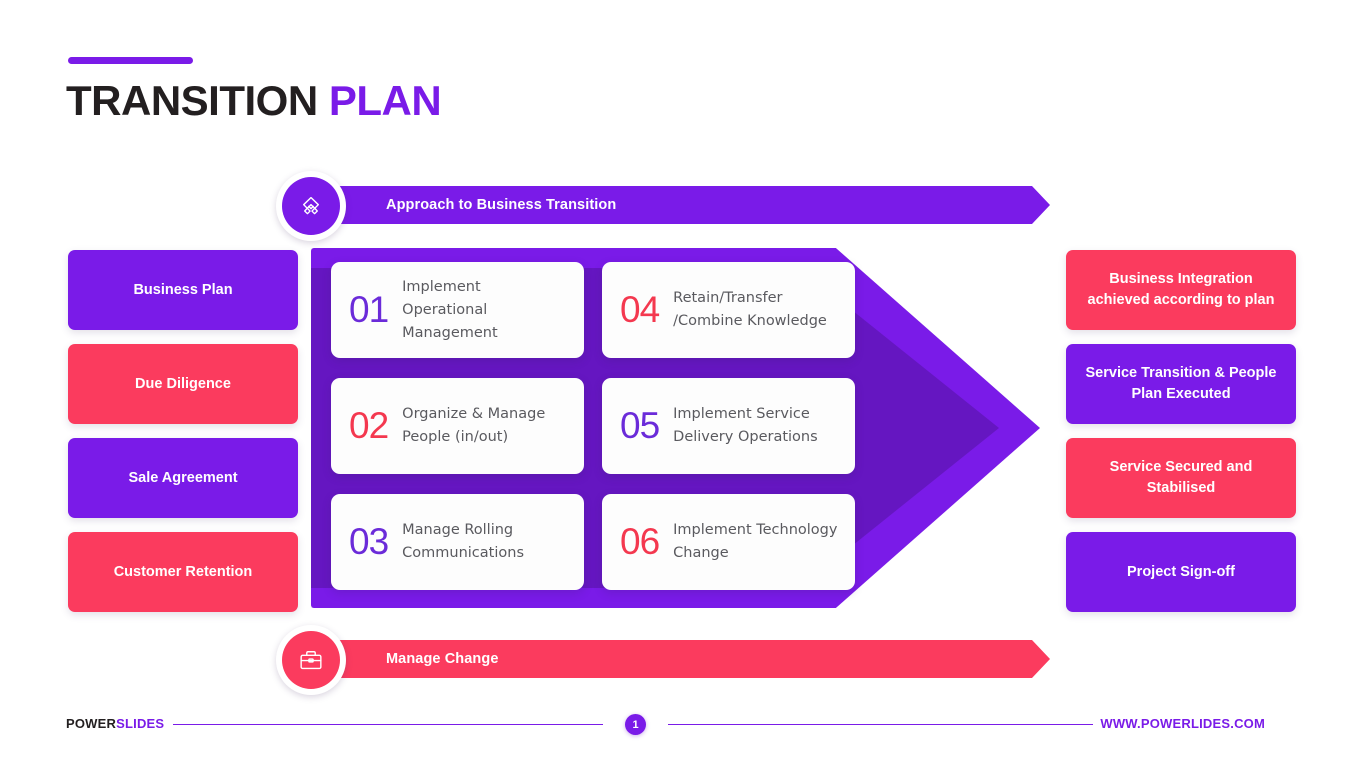 Image resolution: width=1365 pixels, height=767 pixels. What do you see at coordinates (130, 60) in the screenshot?
I see `title-accent-rule` at bounding box center [130, 60].